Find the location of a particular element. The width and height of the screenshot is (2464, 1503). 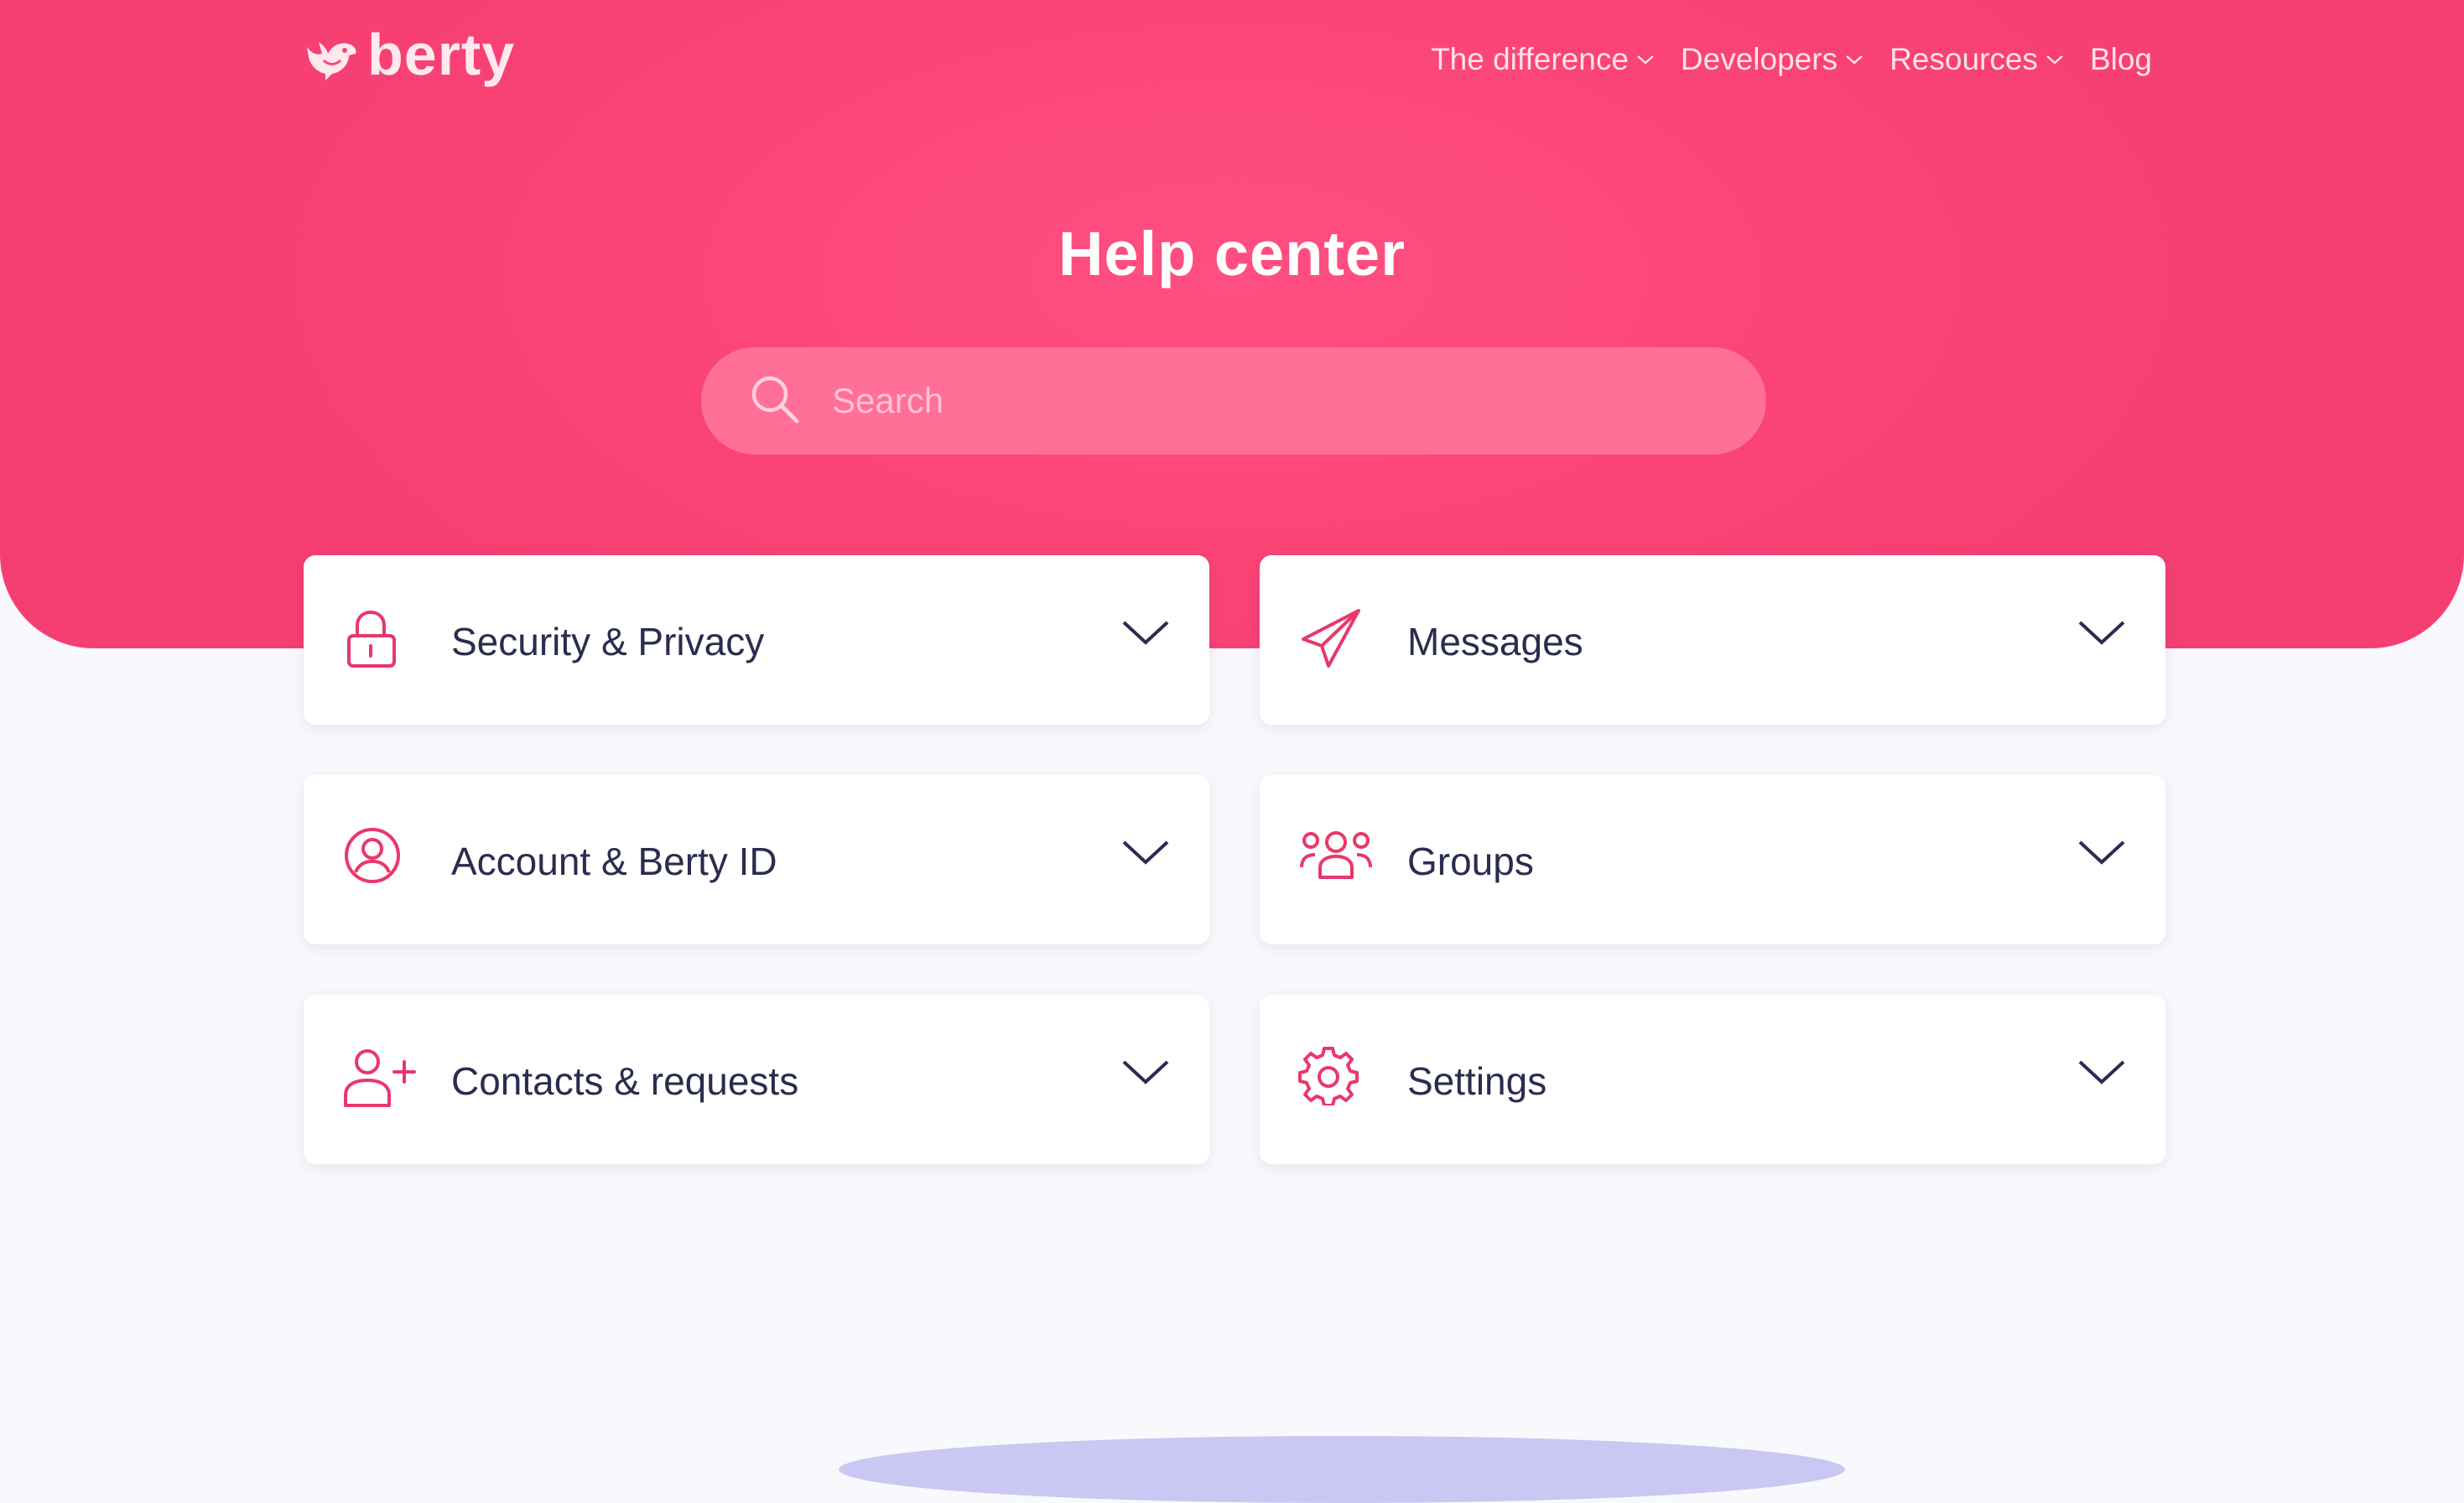

search-bar is located at coordinates (1233, 401).